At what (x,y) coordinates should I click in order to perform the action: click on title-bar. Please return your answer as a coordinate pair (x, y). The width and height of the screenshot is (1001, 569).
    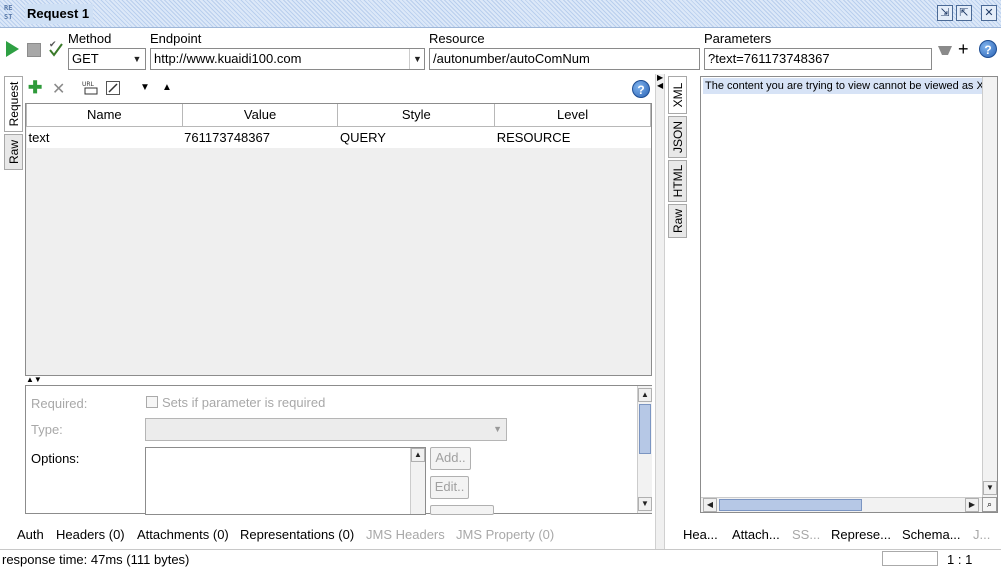
    Looking at the image, I should click on (500, 14).